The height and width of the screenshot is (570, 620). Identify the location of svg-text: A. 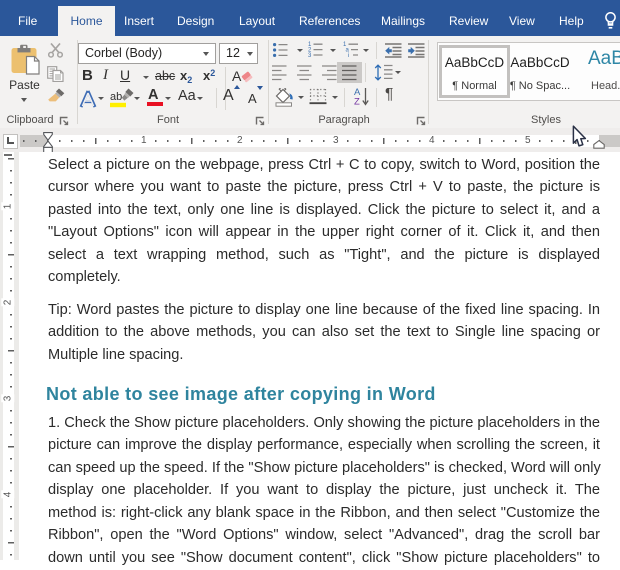
(237, 76).